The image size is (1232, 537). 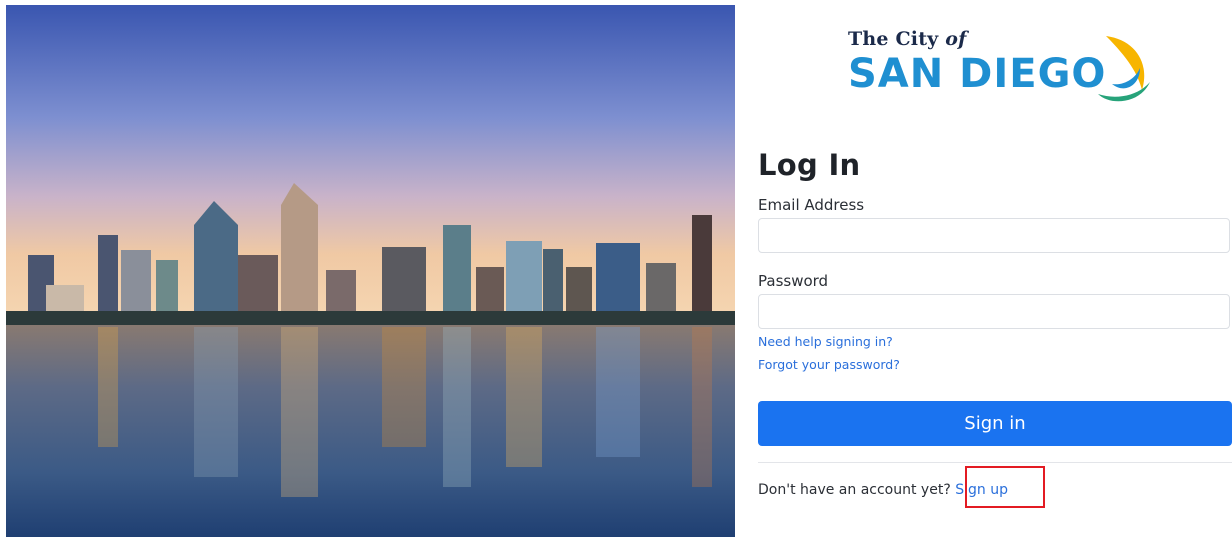 What do you see at coordinates (977, 74) in the screenshot?
I see `logo-name: SAN DIEGO` at bounding box center [977, 74].